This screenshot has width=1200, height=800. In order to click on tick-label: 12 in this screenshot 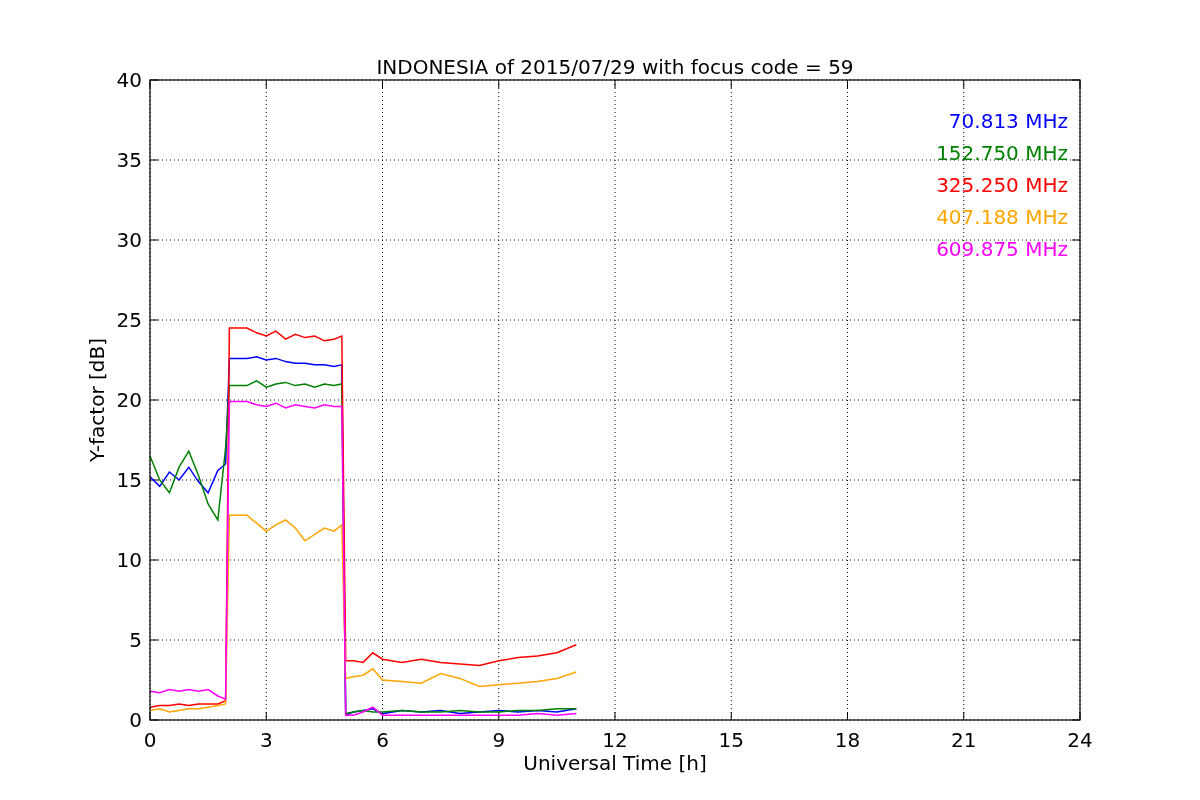, I will do `click(615, 740)`.